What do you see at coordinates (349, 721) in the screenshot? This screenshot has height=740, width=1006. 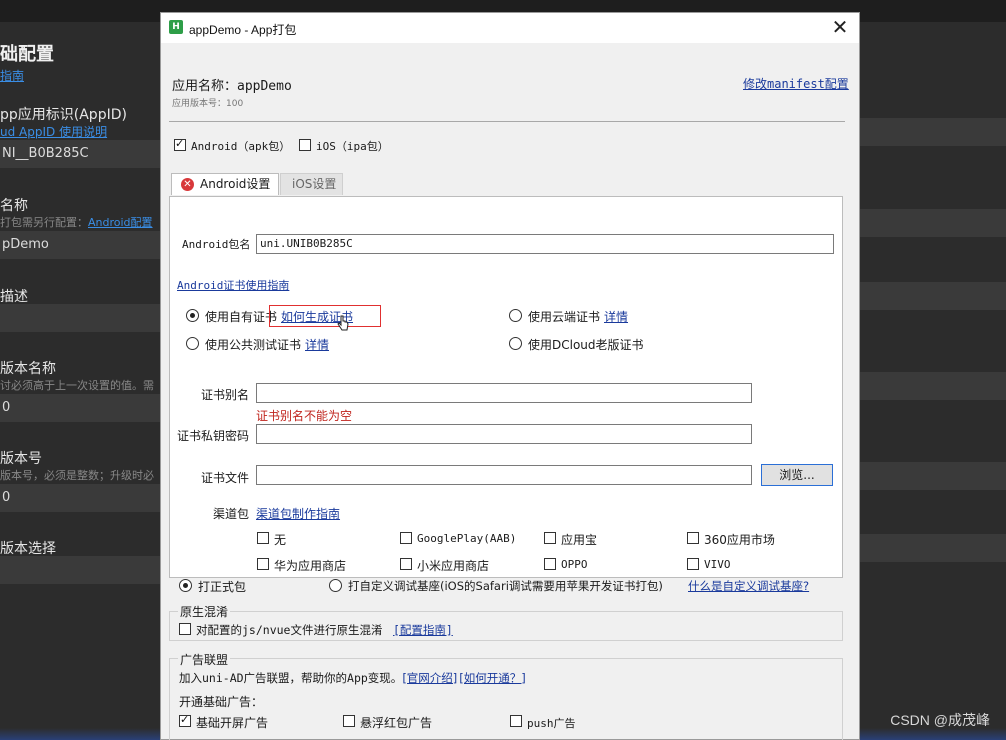 I see `ad-redpacket-checkbox` at bounding box center [349, 721].